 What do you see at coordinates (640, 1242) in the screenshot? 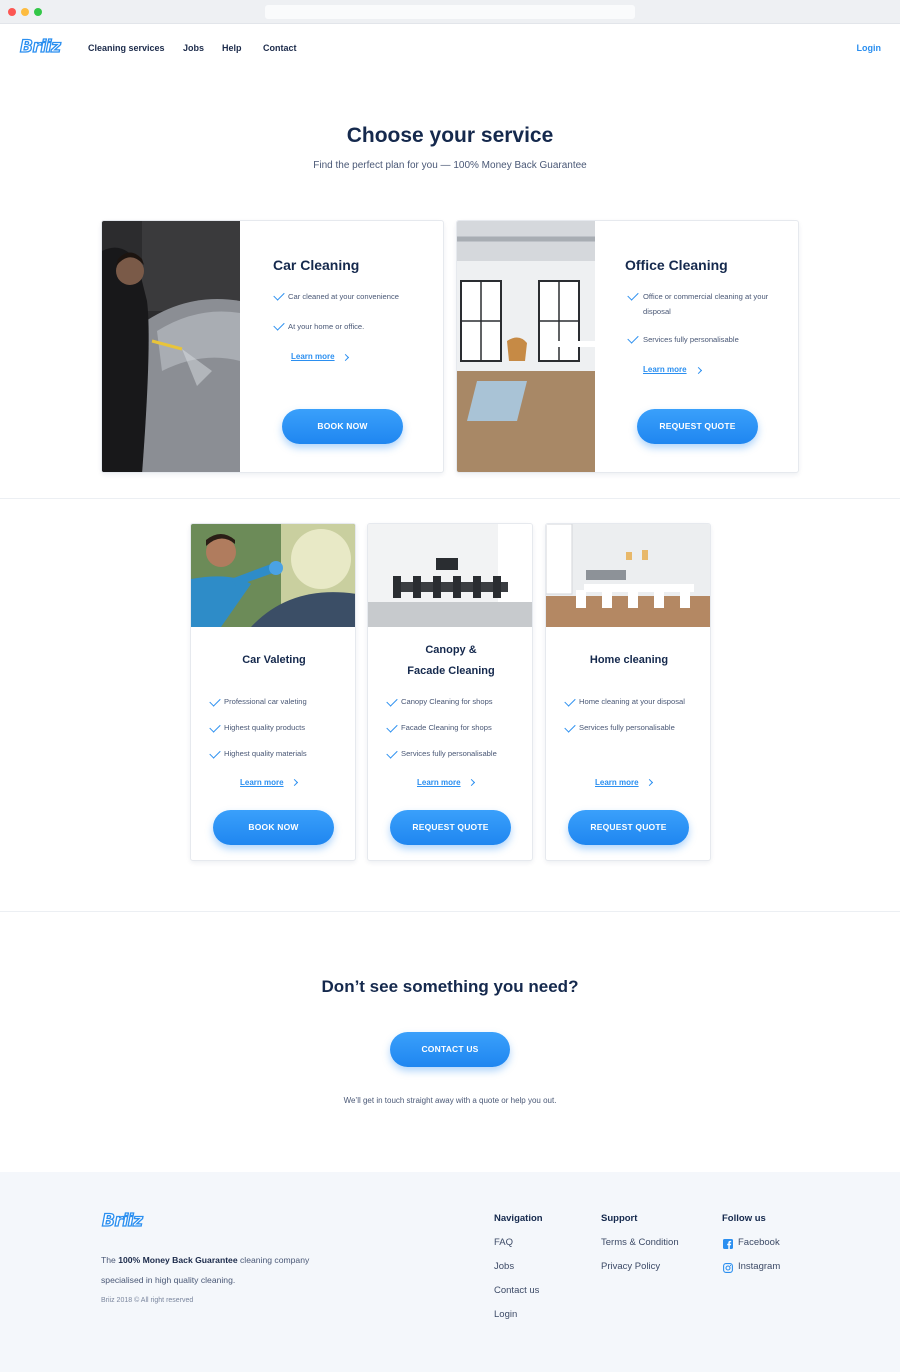
I see `footer-link-terms: Terms & Condition` at bounding box center [640, 1242].